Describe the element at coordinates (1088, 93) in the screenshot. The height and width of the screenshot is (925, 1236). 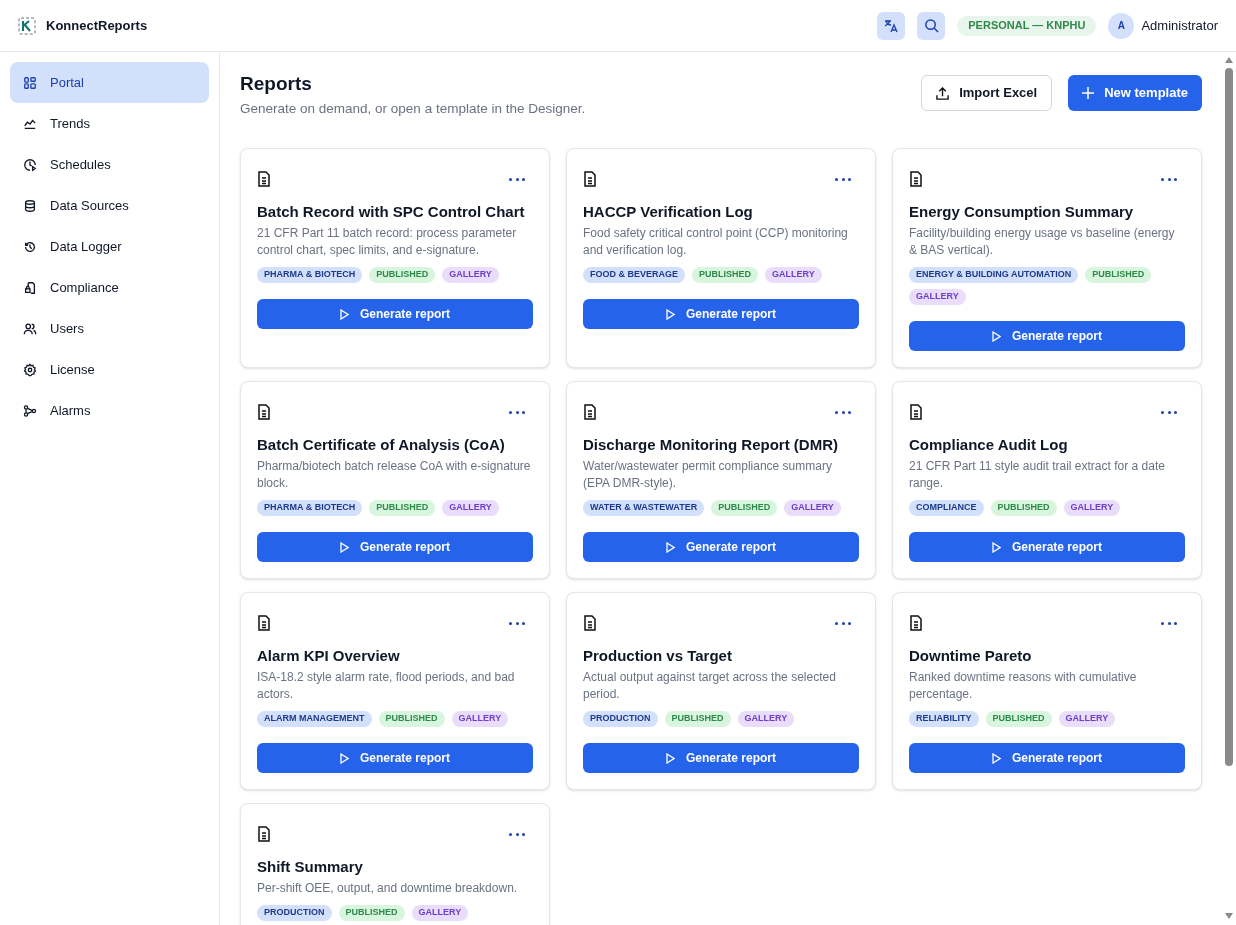
I see `plus-icon` at that location.